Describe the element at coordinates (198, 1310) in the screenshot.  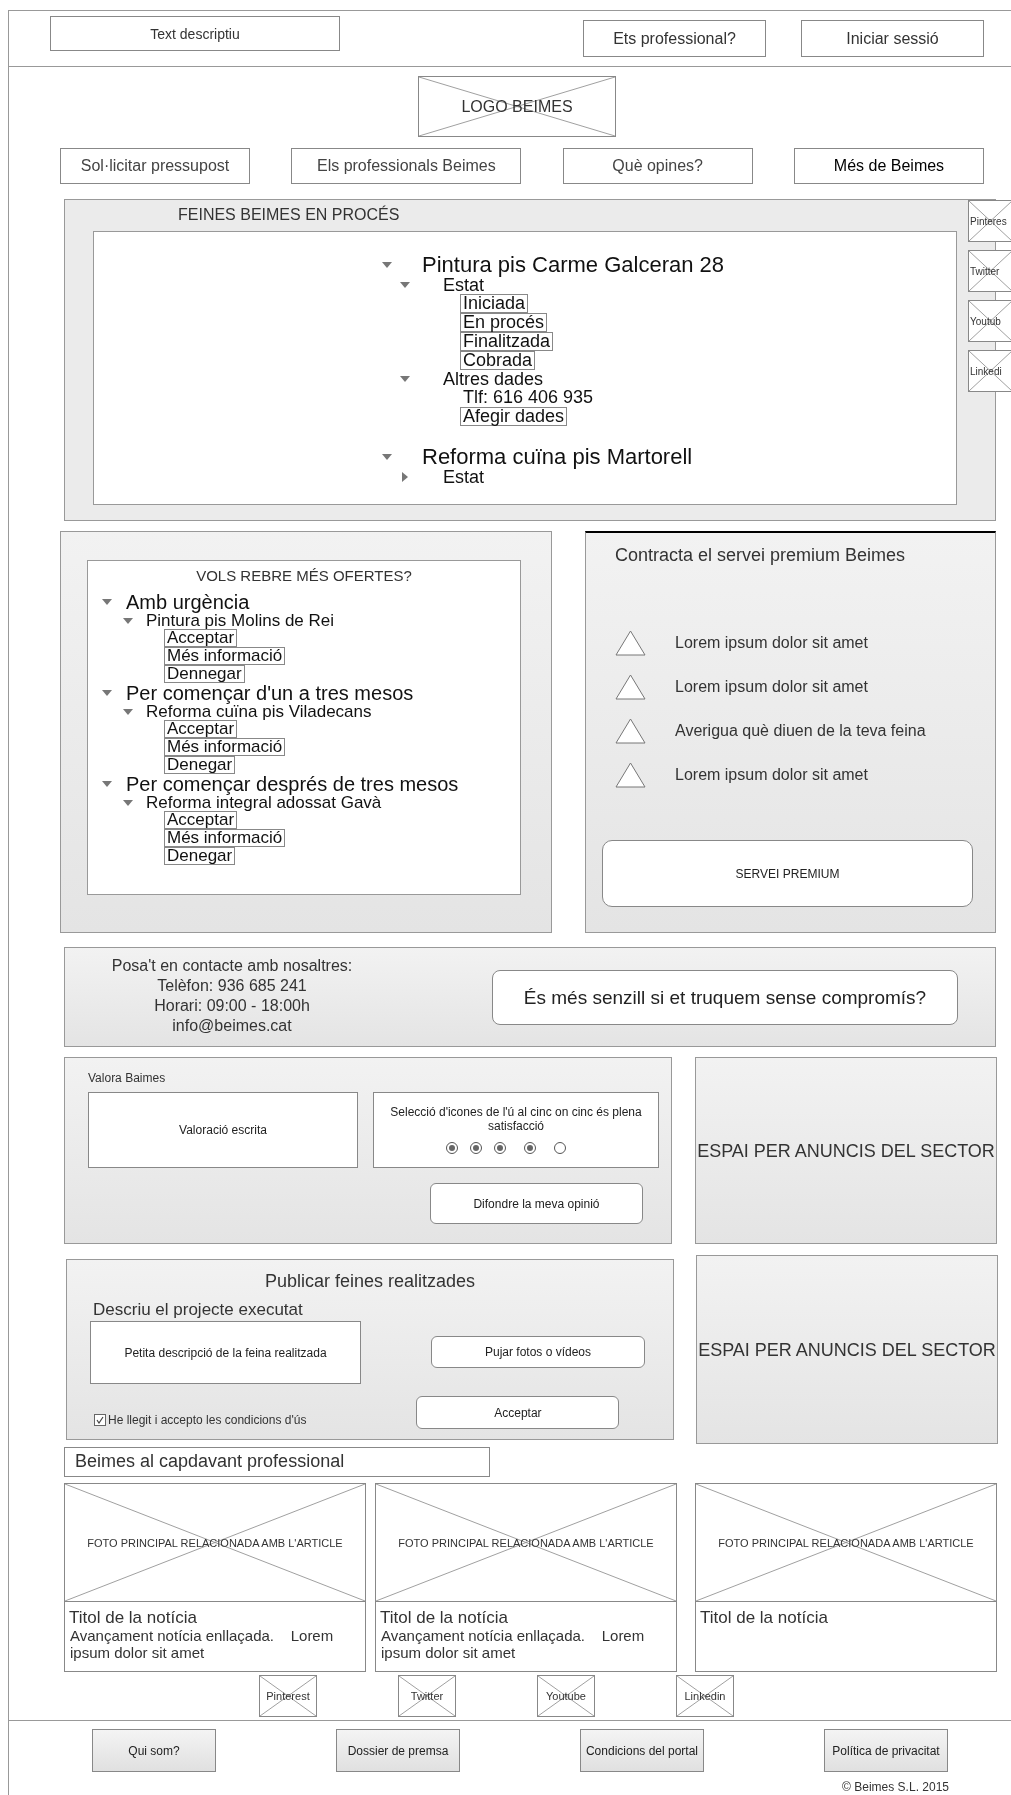
I see `publish-subtitle: Descriu el projecte executat` at that location.